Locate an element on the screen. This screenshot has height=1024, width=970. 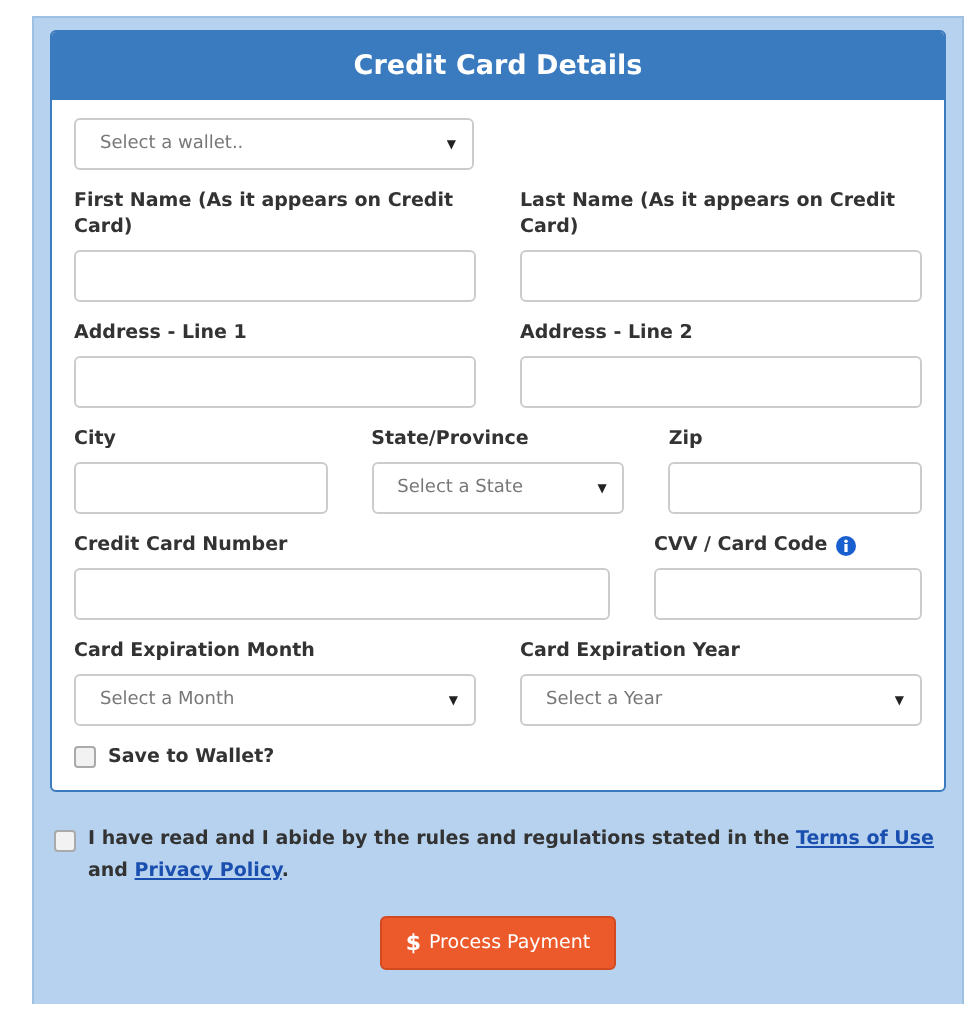
field-label: CVV / Card Code is located at coordinates (788, 545).